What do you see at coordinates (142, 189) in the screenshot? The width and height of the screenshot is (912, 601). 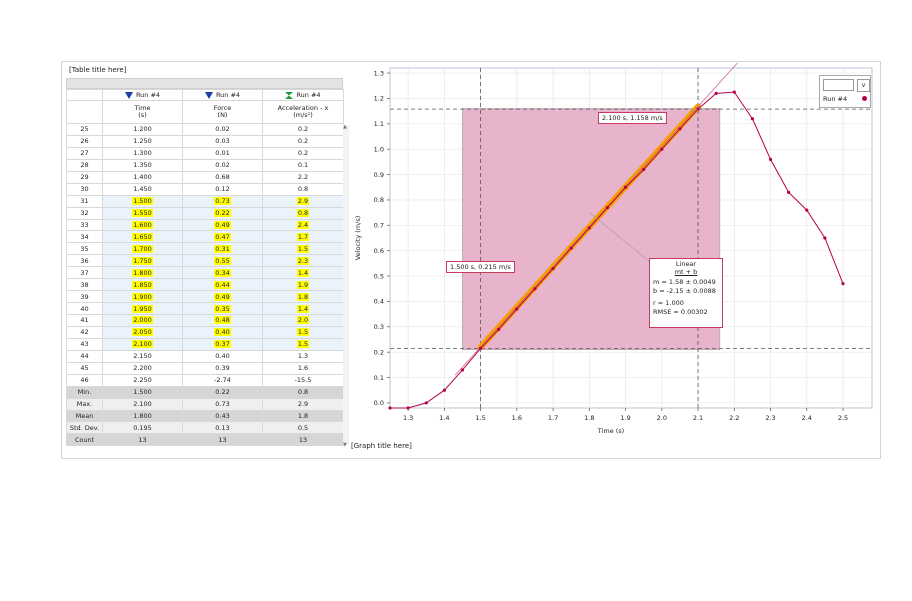 I see `time-cell: 1.450` at bounding box center [142, 189].